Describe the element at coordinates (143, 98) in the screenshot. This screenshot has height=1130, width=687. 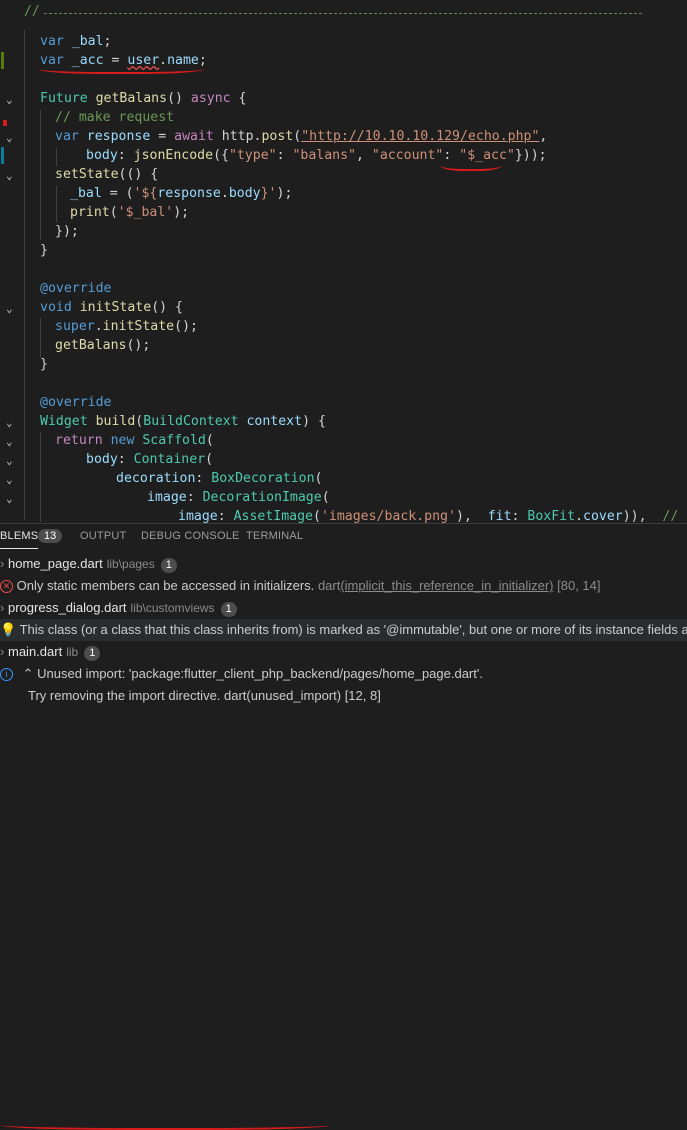
I see `code-line: Future getBalans() async {` at that location.